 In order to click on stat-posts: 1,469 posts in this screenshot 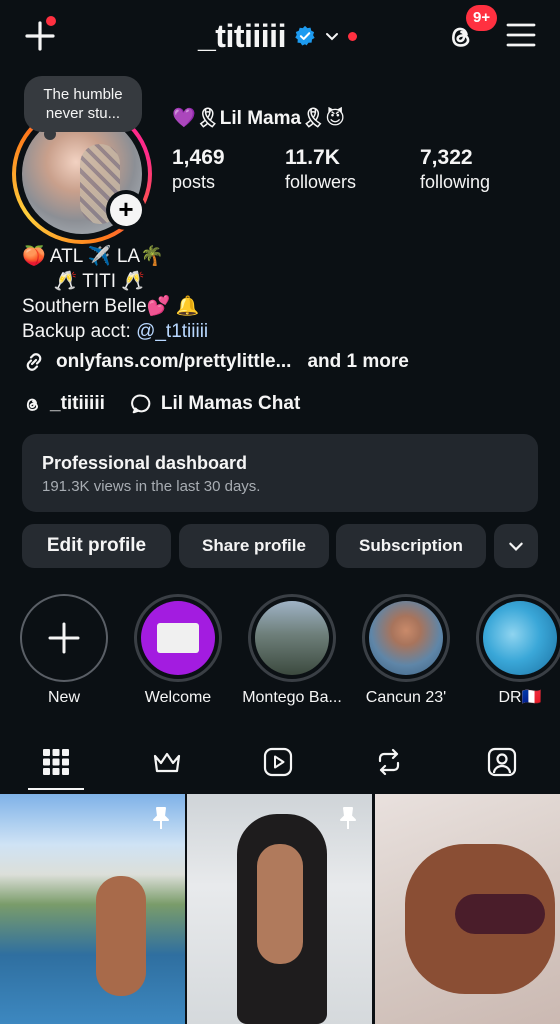, I will do `click(198, 170)`.